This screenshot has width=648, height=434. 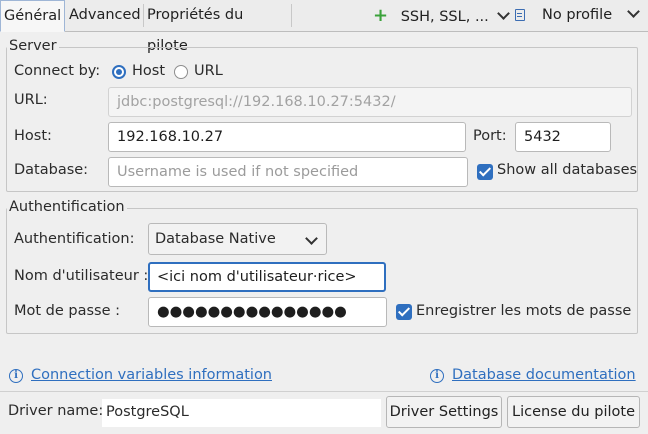 What do you see at coordinates (291, 15) in the screenshot?
I see `tab-separator` at bounding box center [291, 15].